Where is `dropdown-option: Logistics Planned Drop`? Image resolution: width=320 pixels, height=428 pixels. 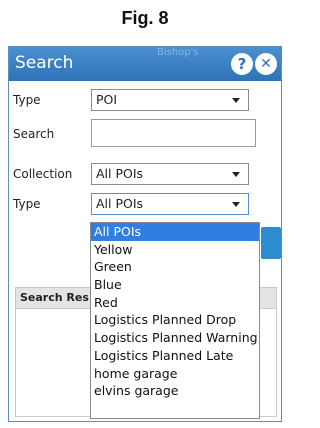
dropdown-option: Logistics Planned Drop is located at coordinates (175, 320).